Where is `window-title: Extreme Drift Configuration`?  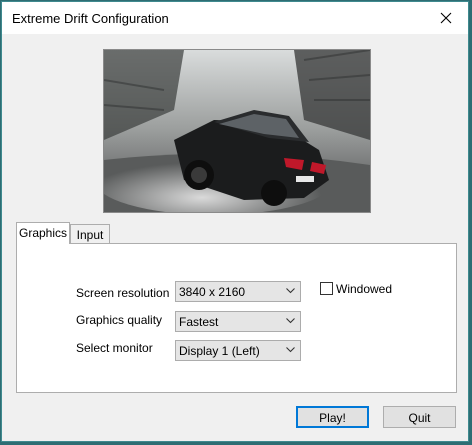 window-title: Extreme Drift Configuration is located at coordinates (90, 18).